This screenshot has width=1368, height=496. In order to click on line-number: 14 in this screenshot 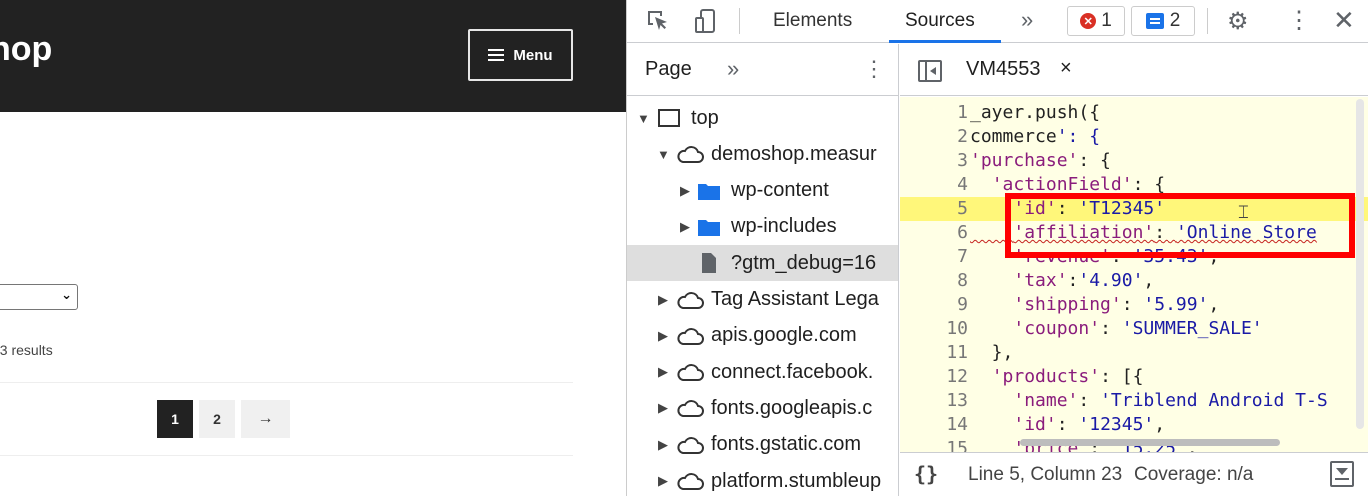, I will do `click(949, 425)`.